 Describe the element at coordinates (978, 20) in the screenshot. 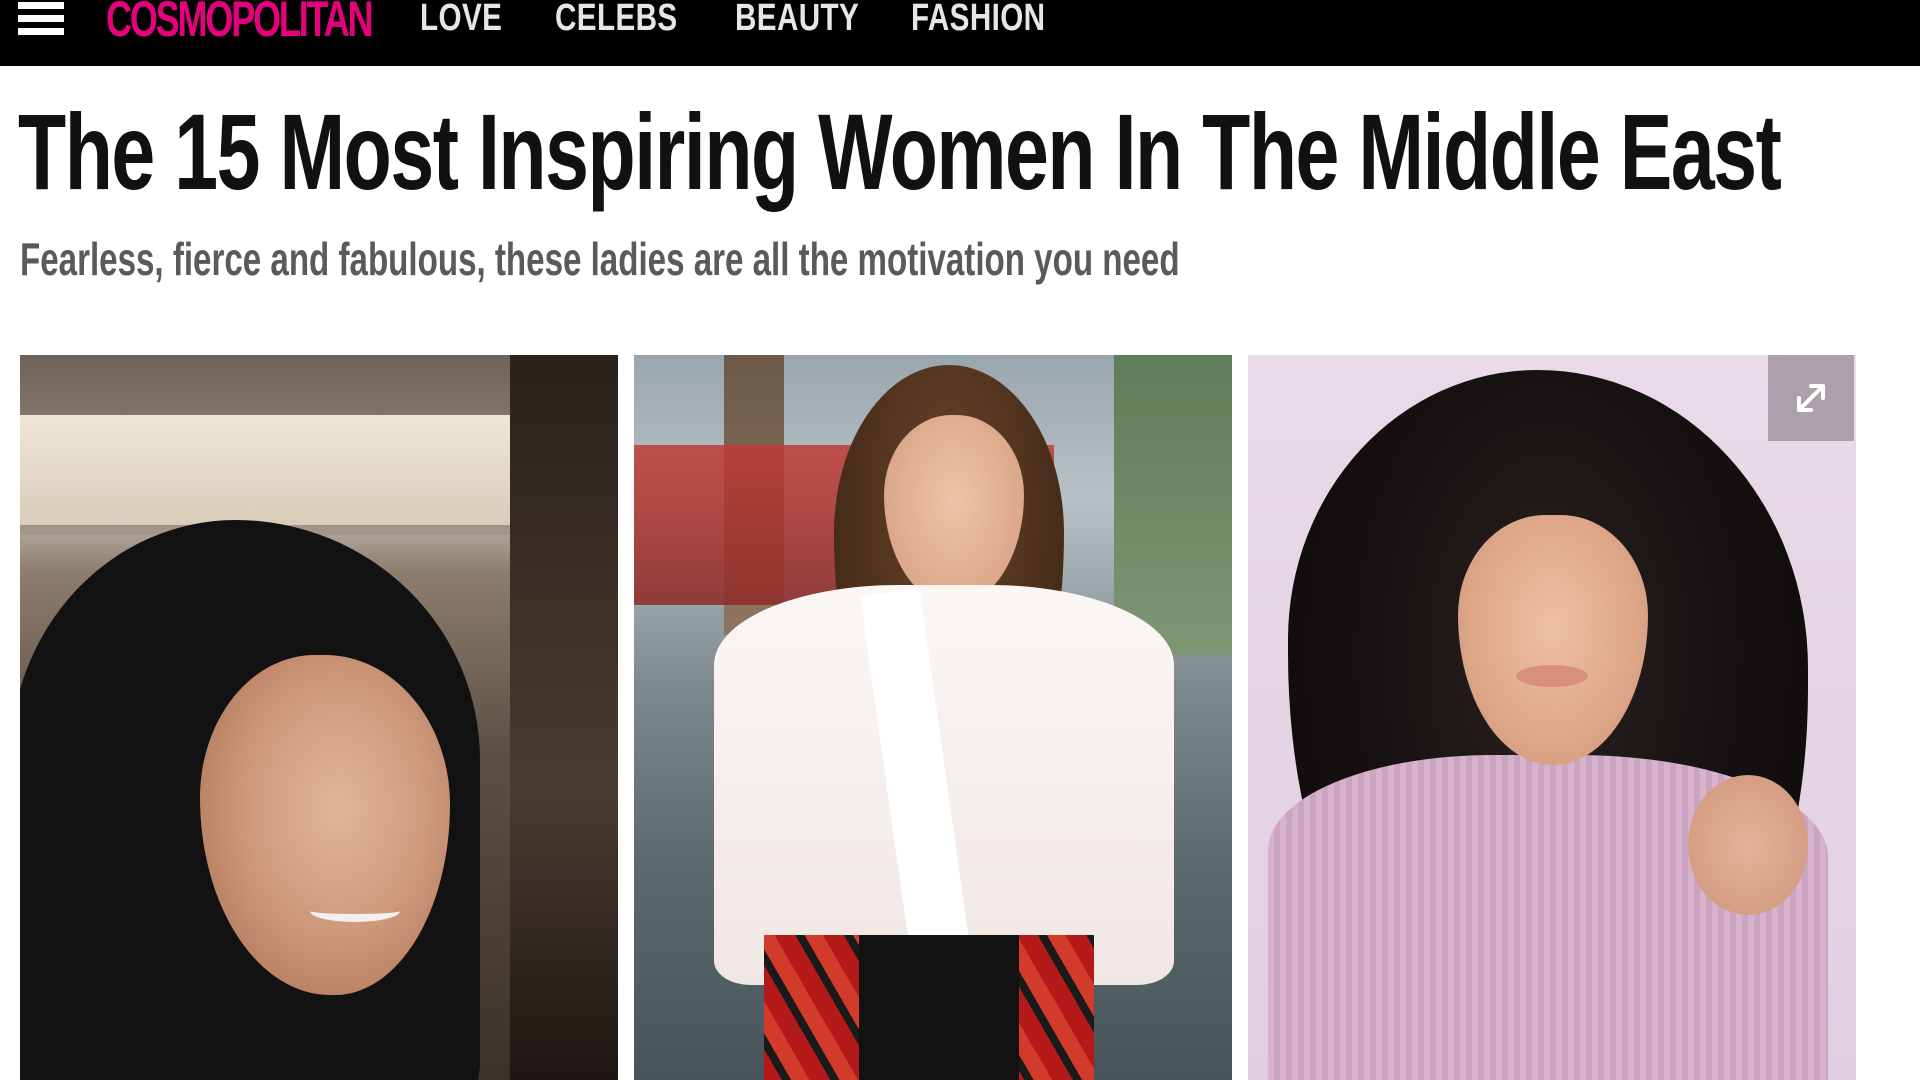

I see `nav-item-fashion: FASHION` at that location.